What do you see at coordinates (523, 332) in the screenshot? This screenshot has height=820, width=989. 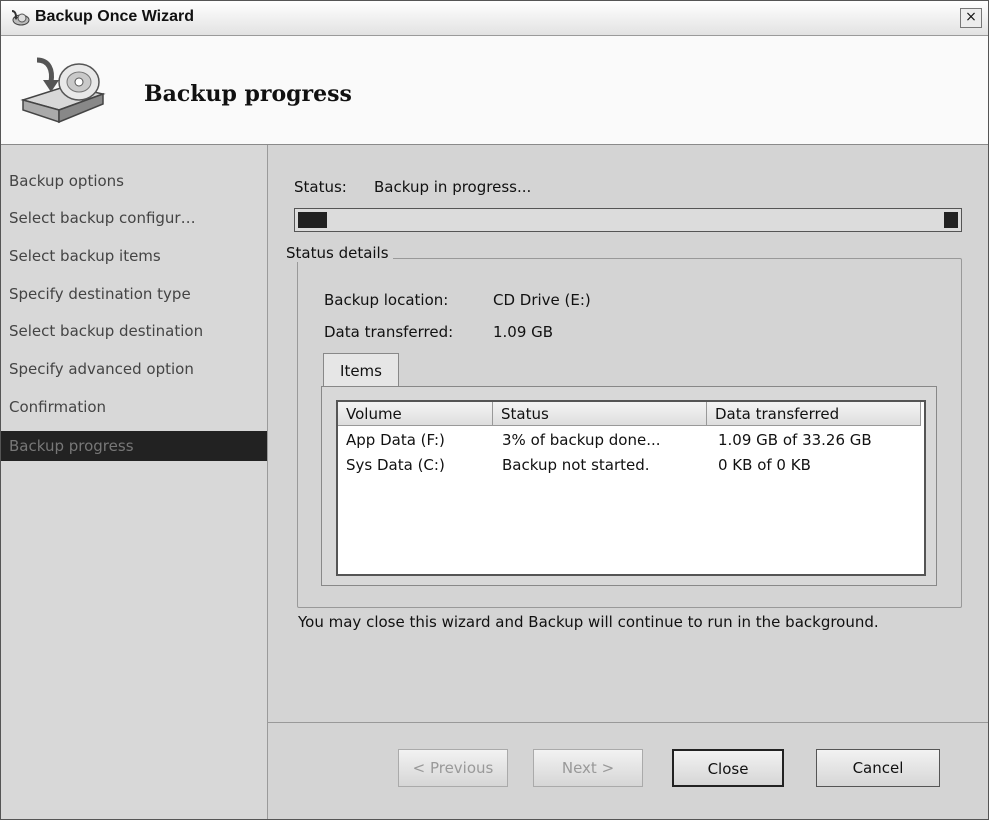 I see `data-transferred-value: 1.09 GB` at bounding box center [523, 332].